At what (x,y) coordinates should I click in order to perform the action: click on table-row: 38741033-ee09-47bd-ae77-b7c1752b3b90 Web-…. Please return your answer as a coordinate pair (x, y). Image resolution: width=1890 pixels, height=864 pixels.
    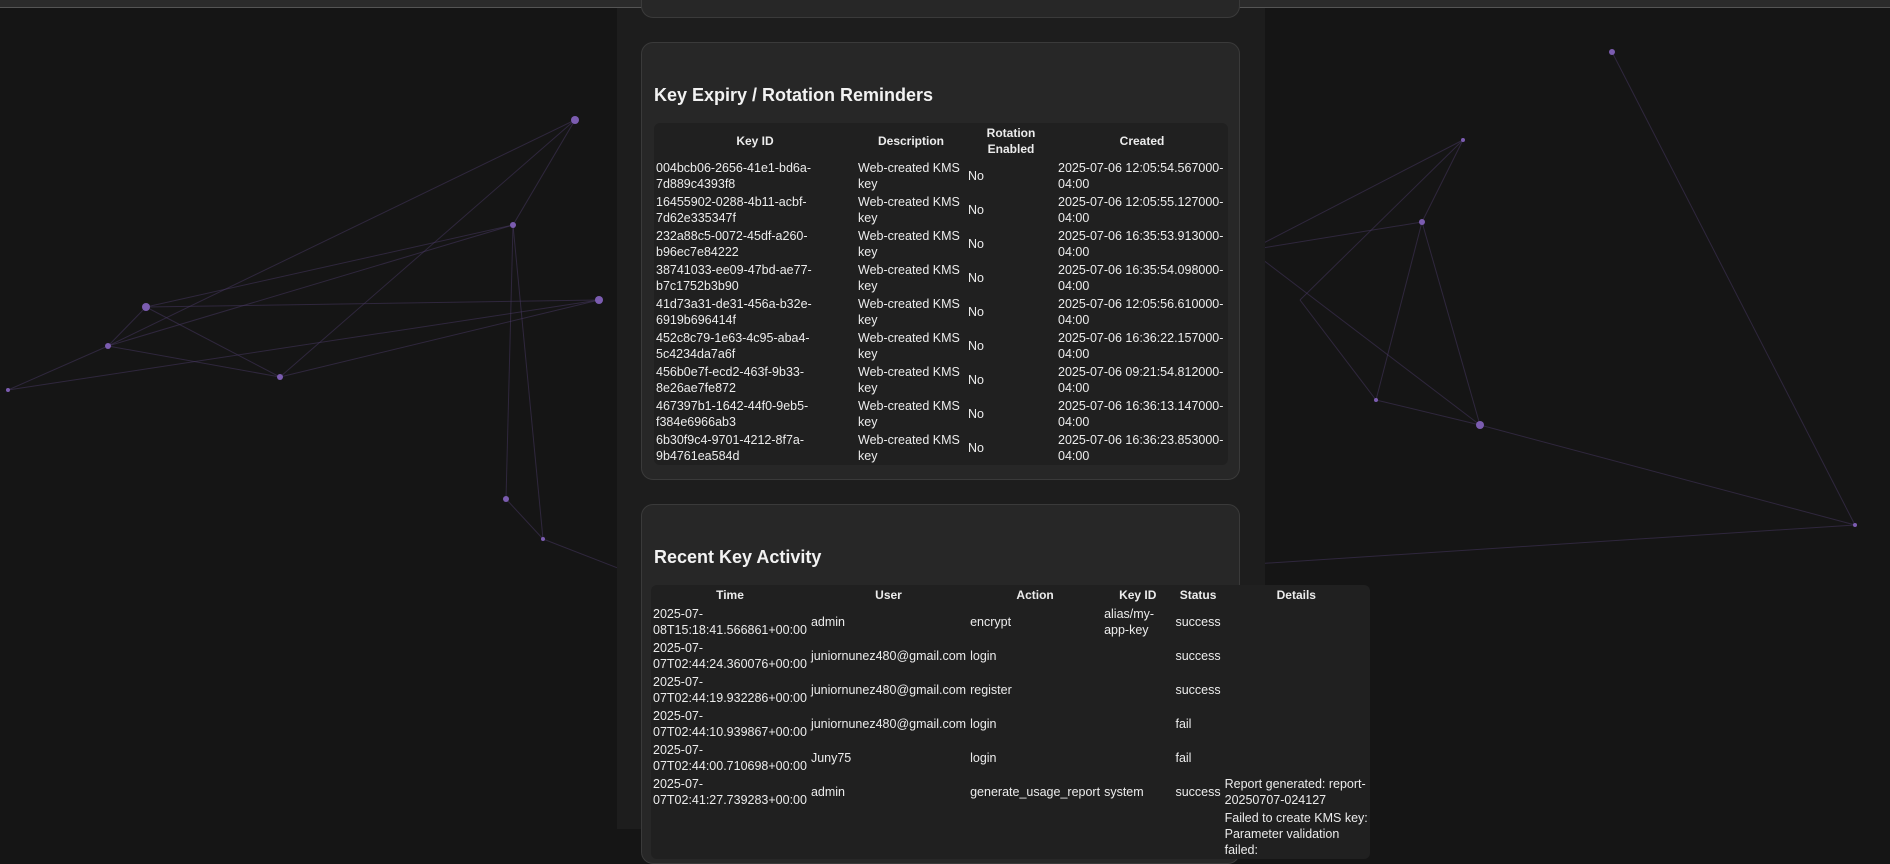
    Looking at the image, I should click on (941, 278).